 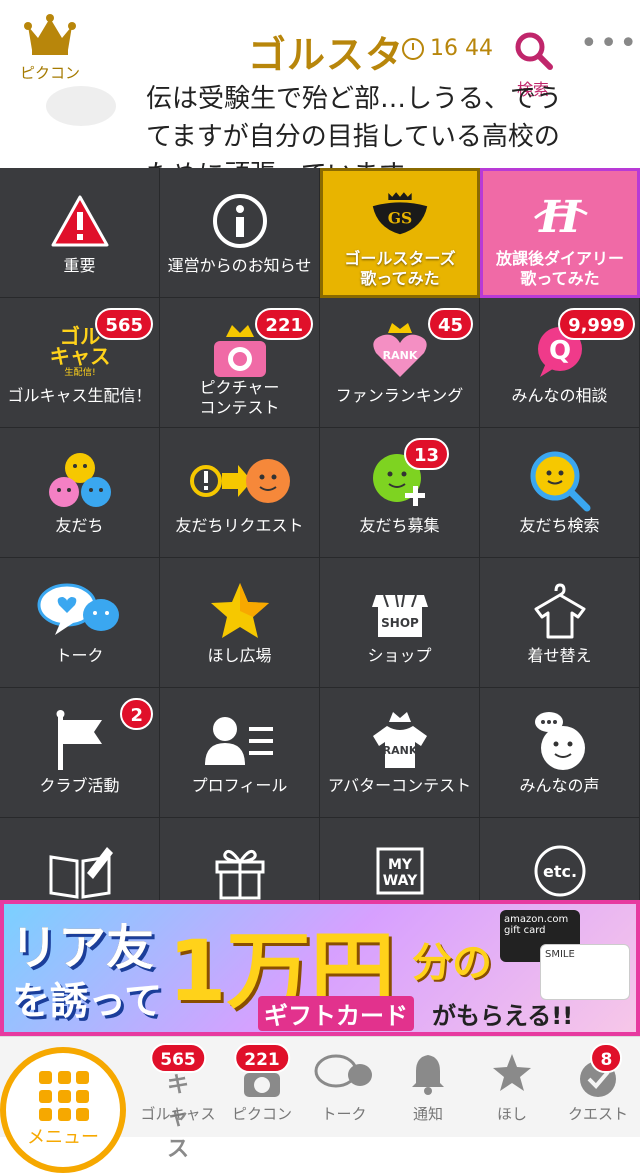 I want to click on menu-item-golstars-utattemita: GS ゴールスターズ 歌ってみた, so click(x=400, y=233).